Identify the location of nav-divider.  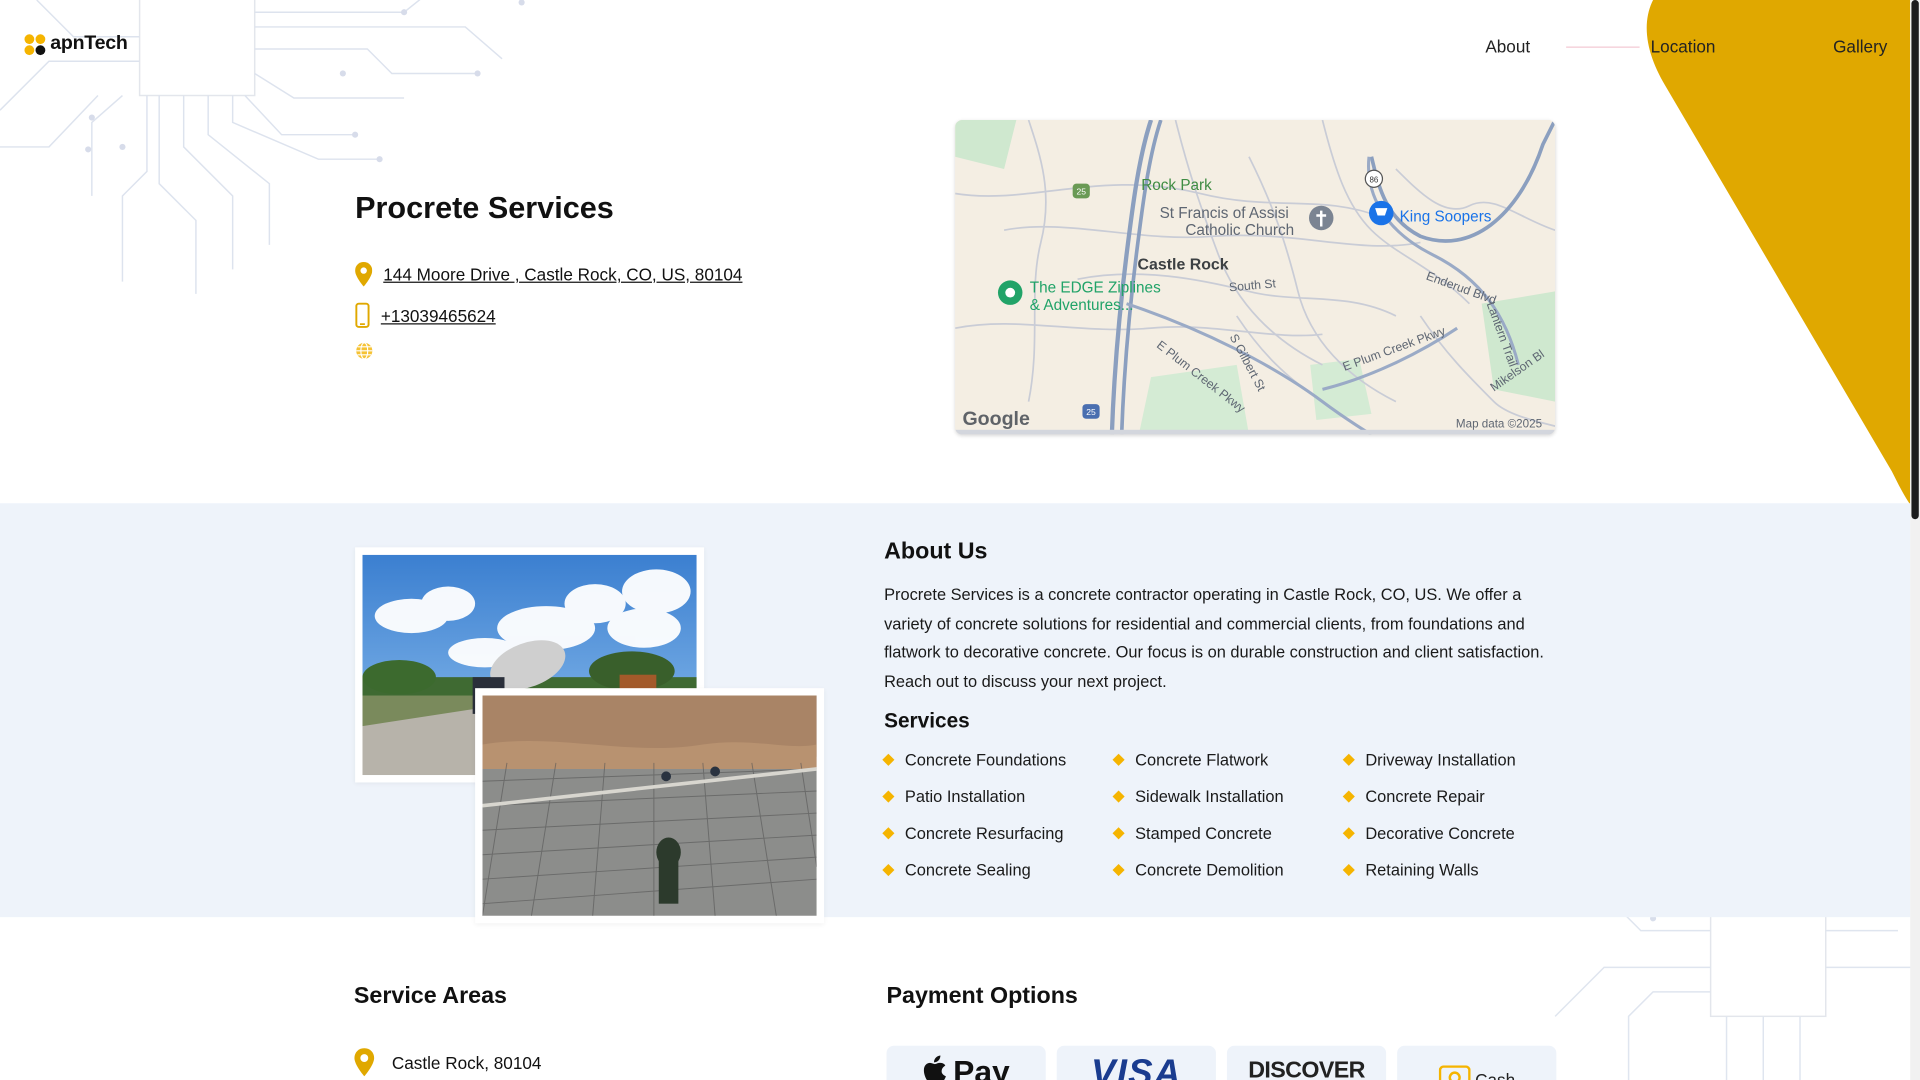
(1603, 47).